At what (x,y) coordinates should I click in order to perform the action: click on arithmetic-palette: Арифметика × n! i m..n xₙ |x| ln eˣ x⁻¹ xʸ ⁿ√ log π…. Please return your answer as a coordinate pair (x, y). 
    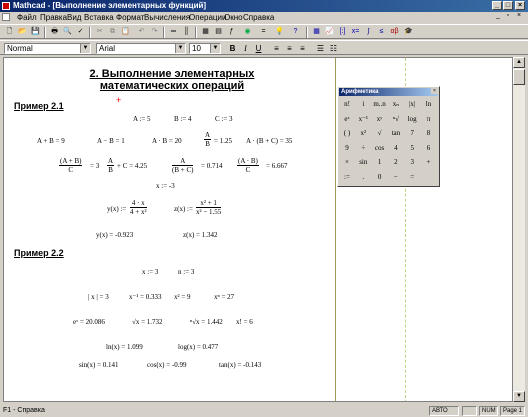
    Looking at the image, I should click on (388, 136).